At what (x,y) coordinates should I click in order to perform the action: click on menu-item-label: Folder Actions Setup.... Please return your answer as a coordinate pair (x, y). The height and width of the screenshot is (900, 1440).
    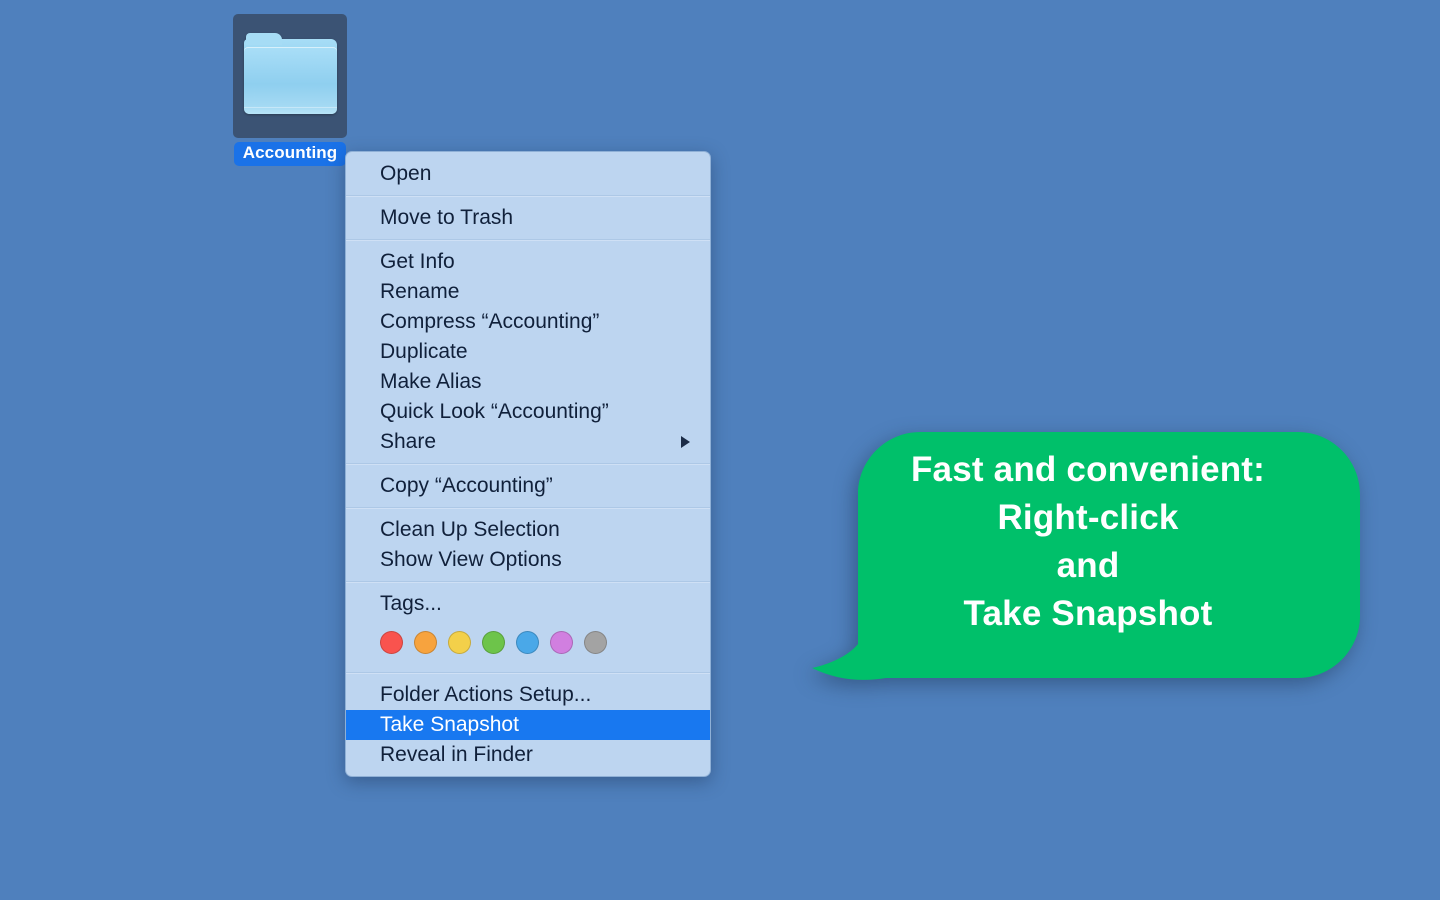
    Looking at the image, I should click on (486, 694).